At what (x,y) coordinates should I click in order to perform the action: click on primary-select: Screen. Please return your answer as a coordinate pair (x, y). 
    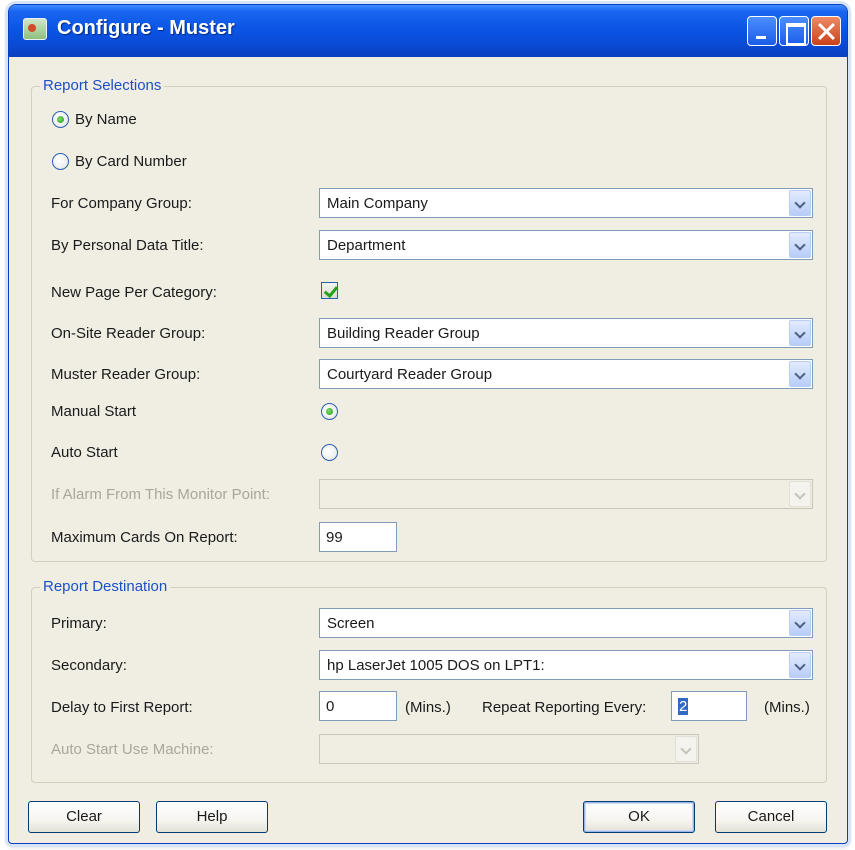
    Looking at the image, I should click on (566, 623).